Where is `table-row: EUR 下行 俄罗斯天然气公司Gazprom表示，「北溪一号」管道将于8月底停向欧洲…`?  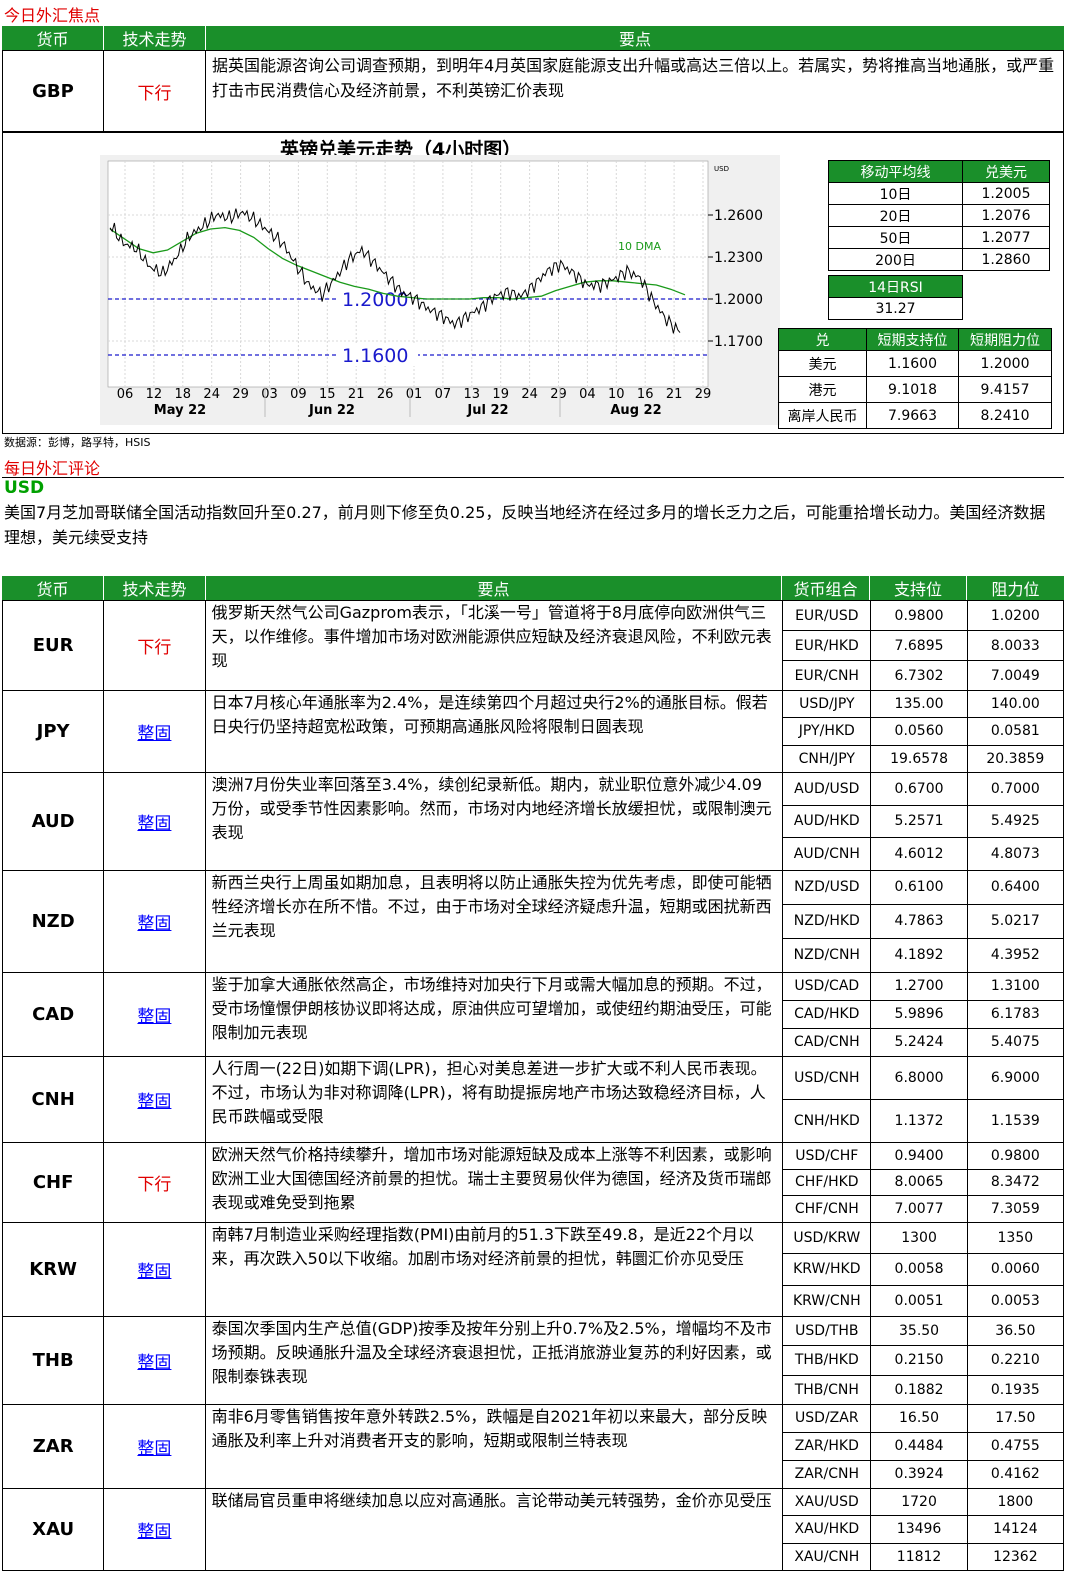 table-row: EUR 下行 俄罗斯天然气公司Gazprom表示，「北溪一号」管道将于8月底停向欧洲… is located at coordinates (533, 645).